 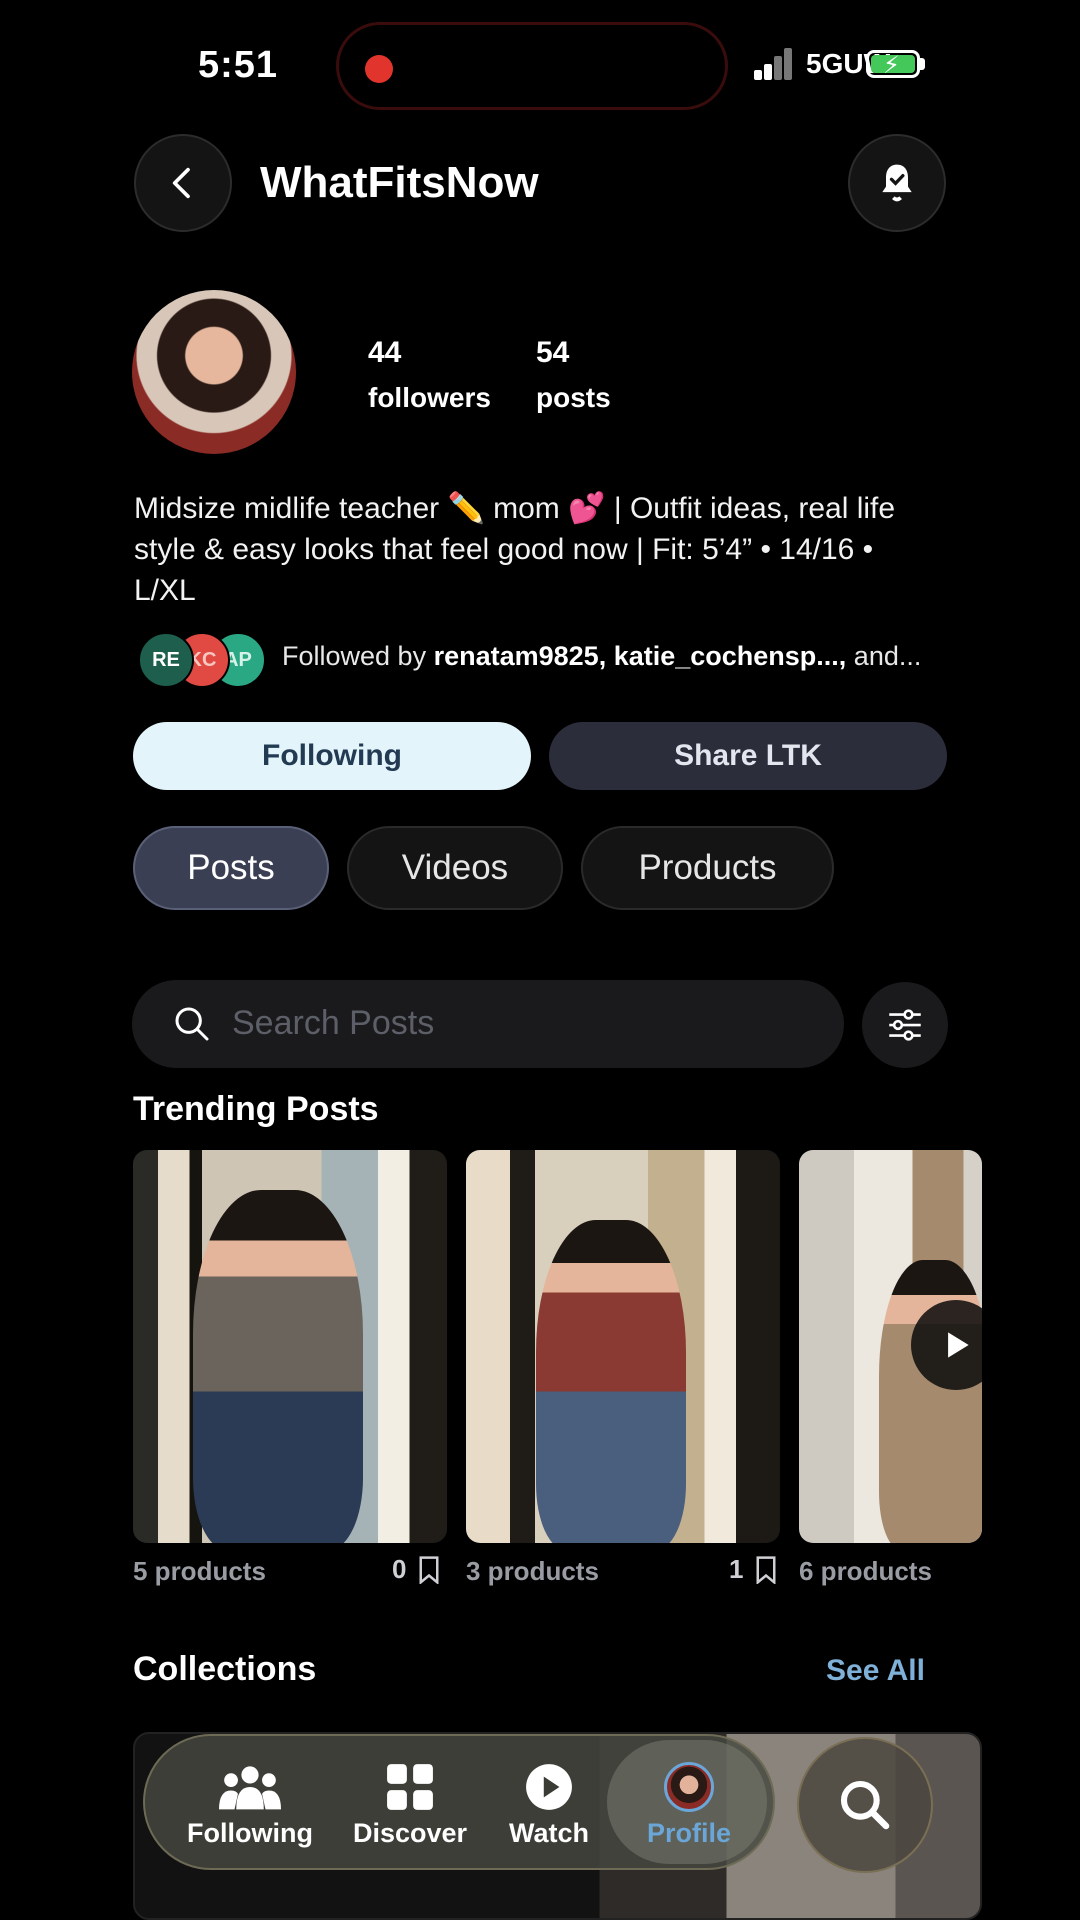 I want to click on bell-check-icon, so click(x=897, y=183).